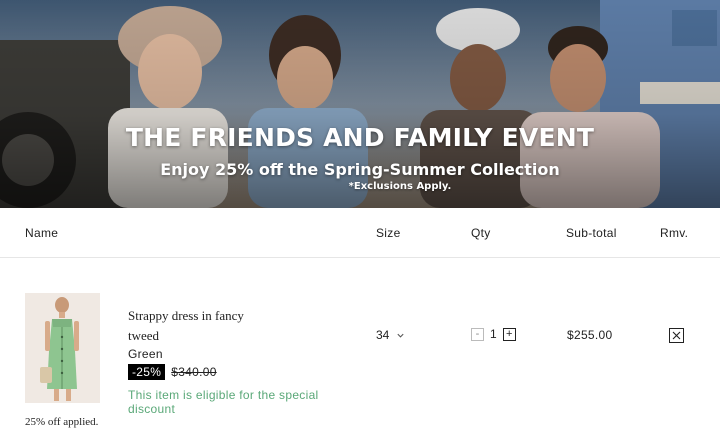 This screenshot has width=720, height=443. What do you see at coordinates (147, 372) in the screenshot?
I see `discount-badge: -25%` at bounding box center [147, 372].